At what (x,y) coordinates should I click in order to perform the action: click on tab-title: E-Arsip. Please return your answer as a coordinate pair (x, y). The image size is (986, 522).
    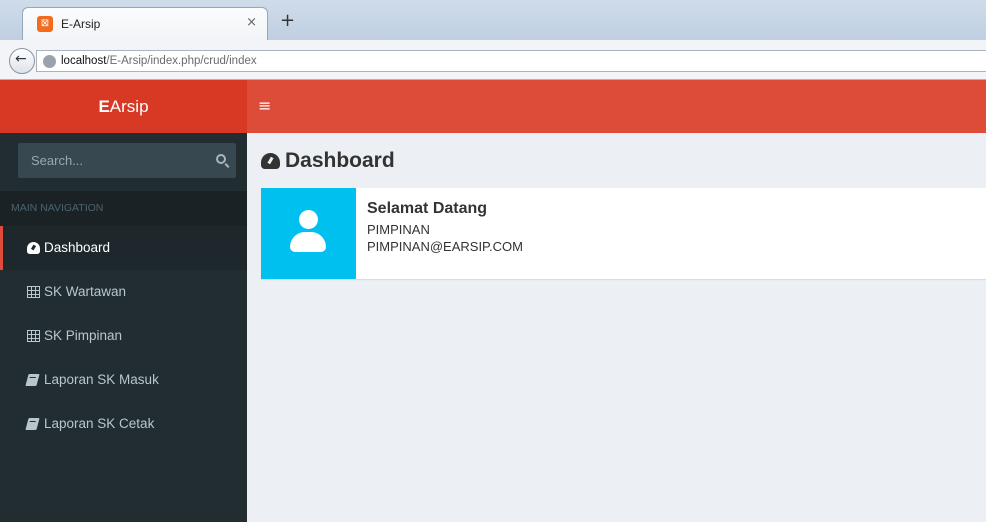
    Looking at the image, I should click on (81, 24).